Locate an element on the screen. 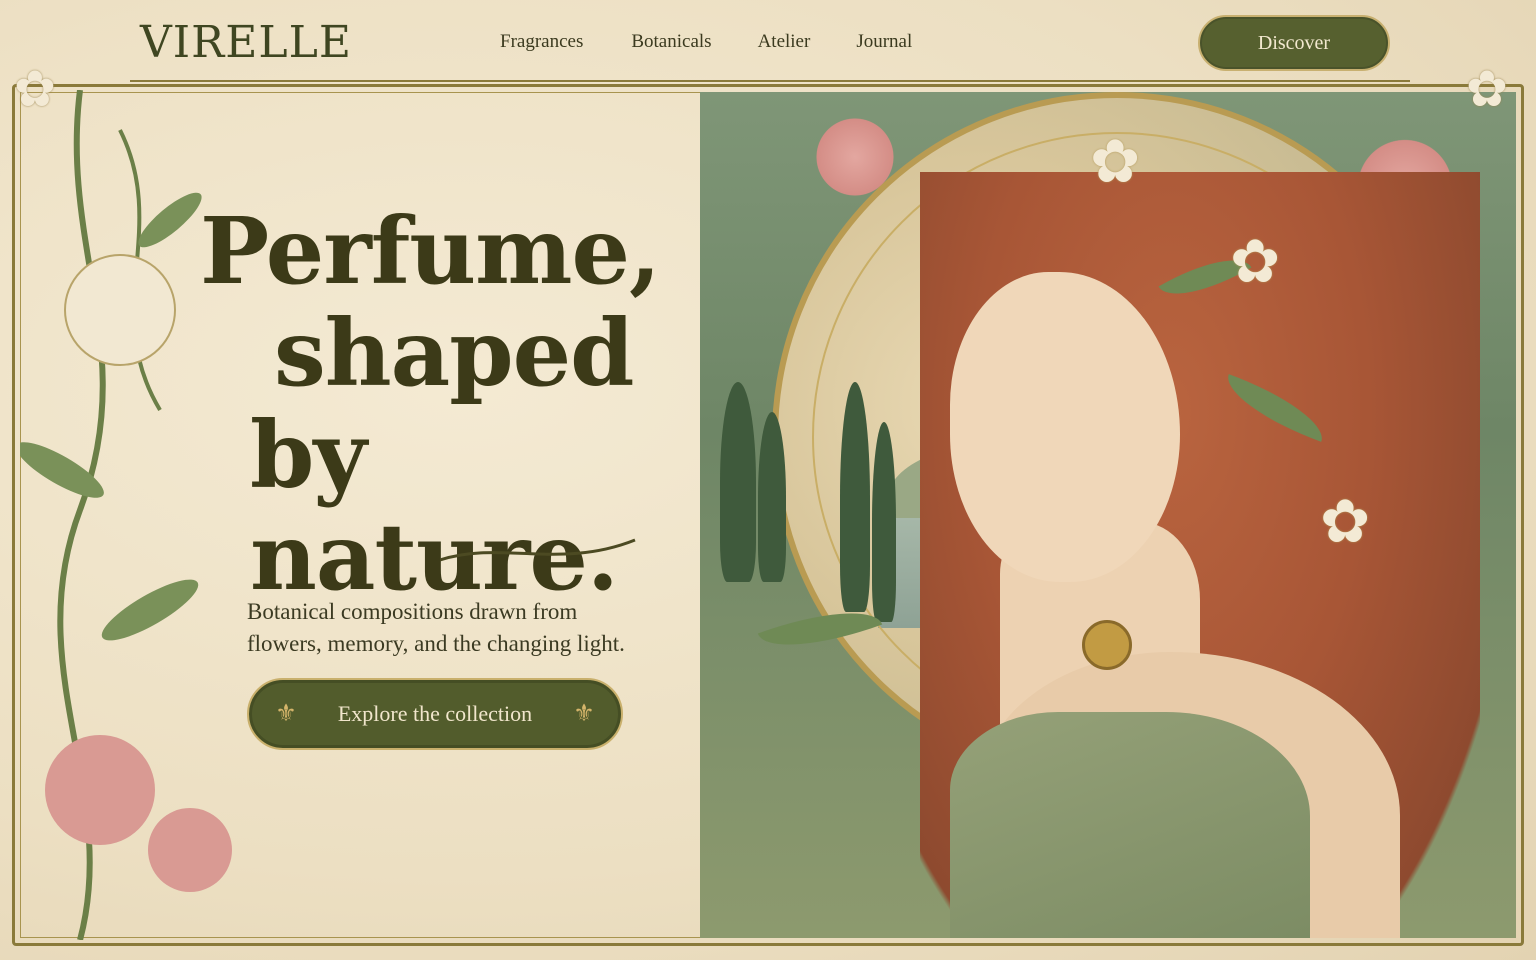 This screenshot has height=960, width=1536. nav-item-fragrances: Fragrances is located at coordinates (541, 42).